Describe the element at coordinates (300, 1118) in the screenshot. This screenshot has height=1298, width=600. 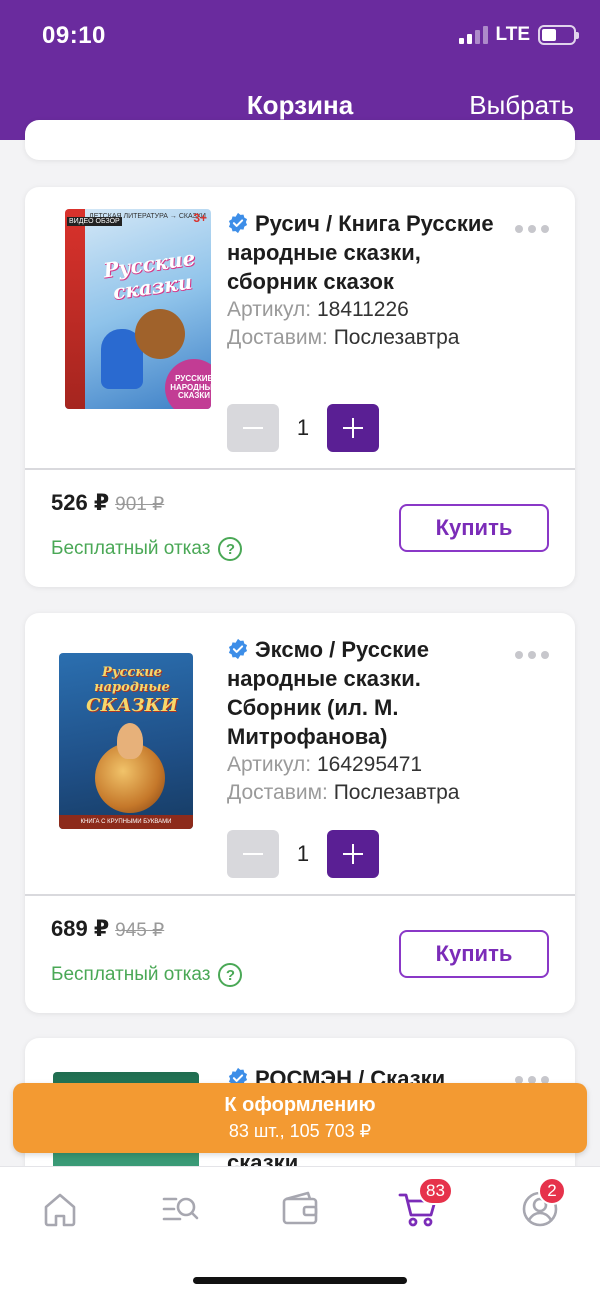
I see `checkout-button: К оформлению 83 шт., 105 703 ₽` at that location.